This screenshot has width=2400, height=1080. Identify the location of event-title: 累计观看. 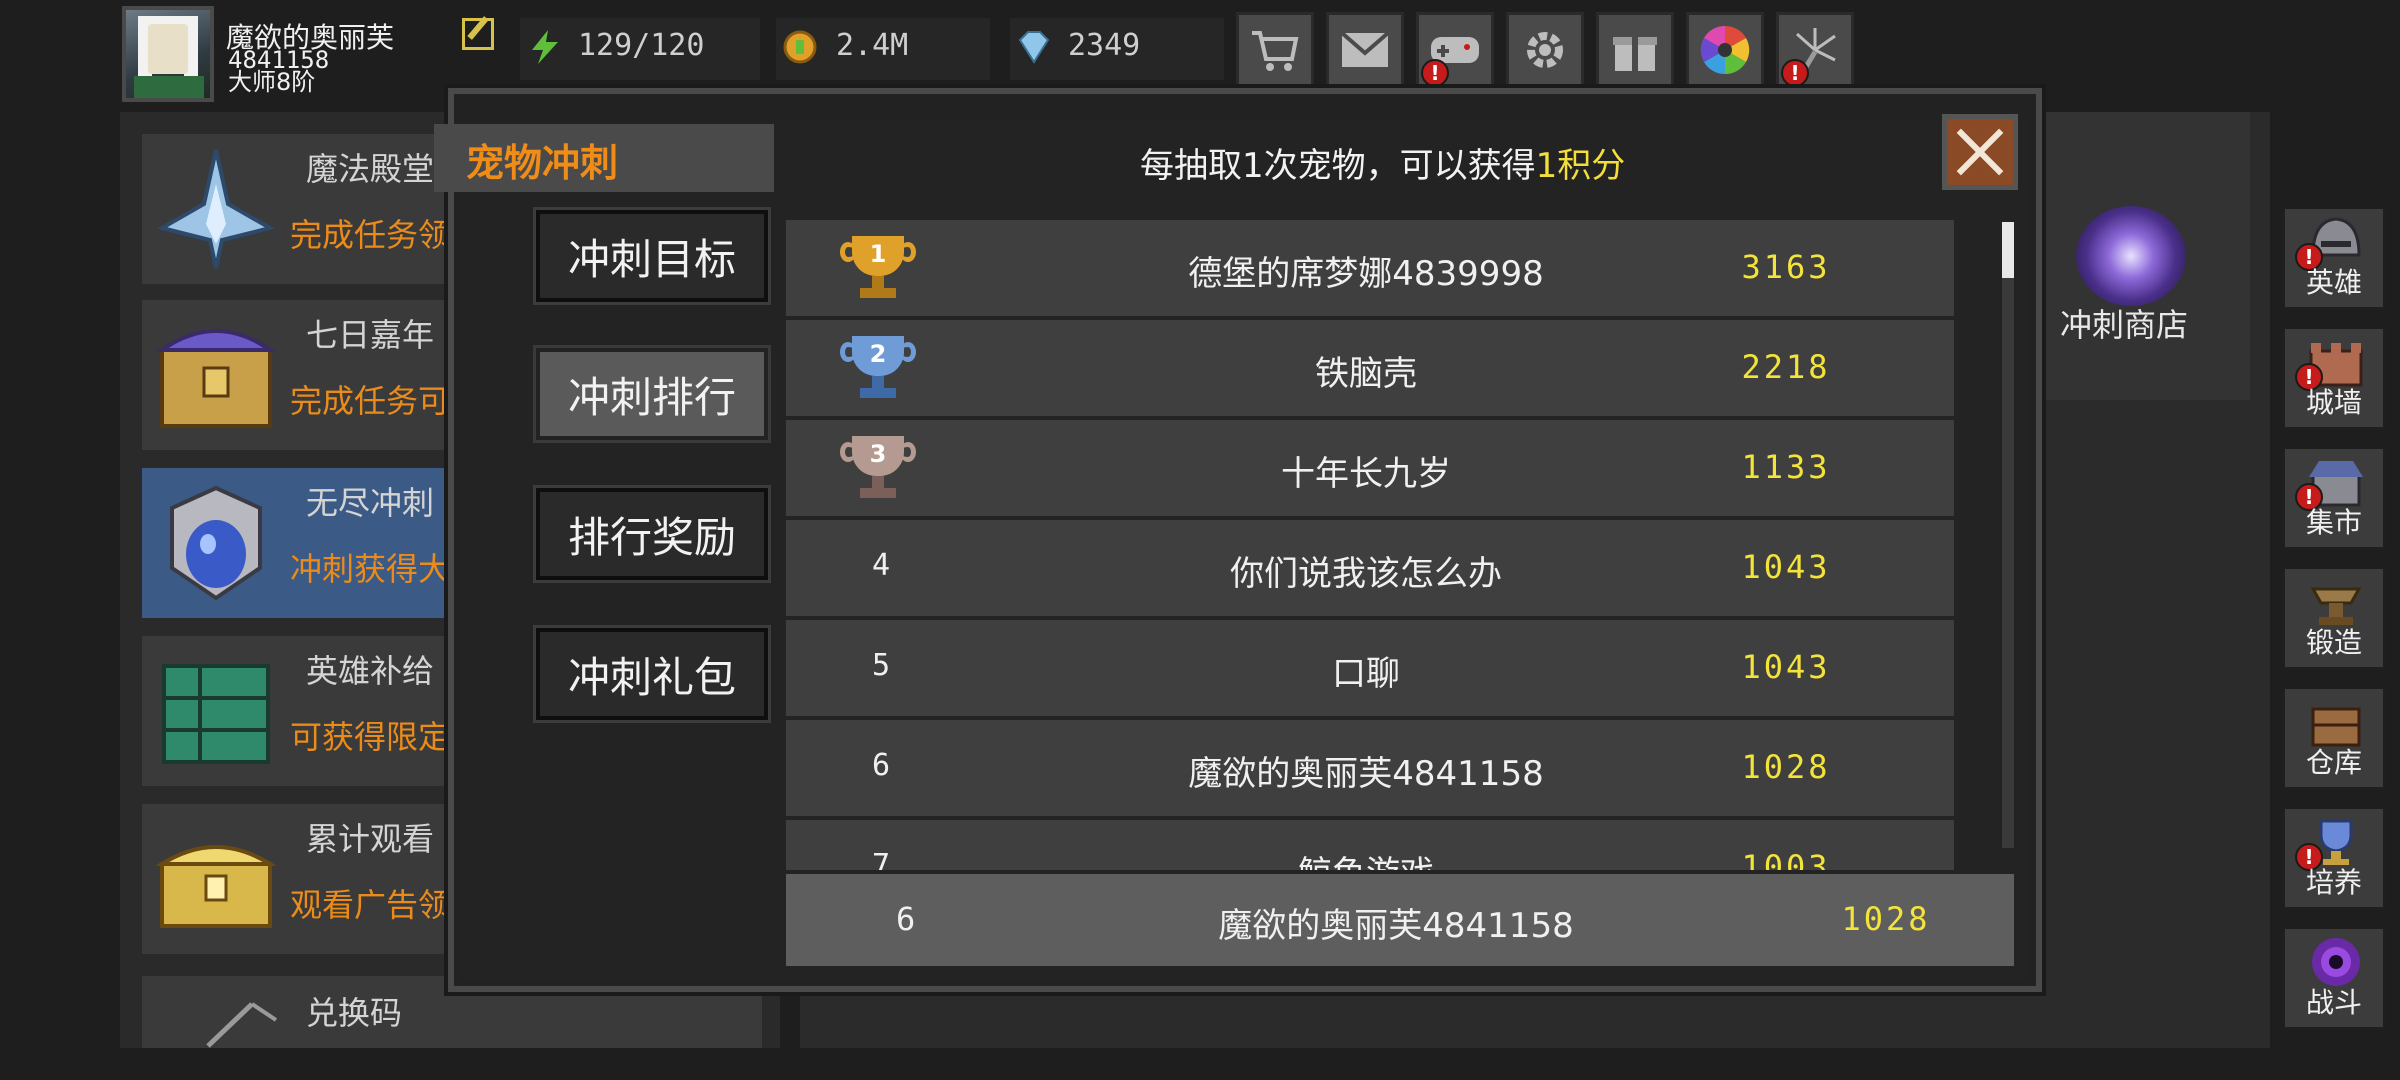
(370, 839).